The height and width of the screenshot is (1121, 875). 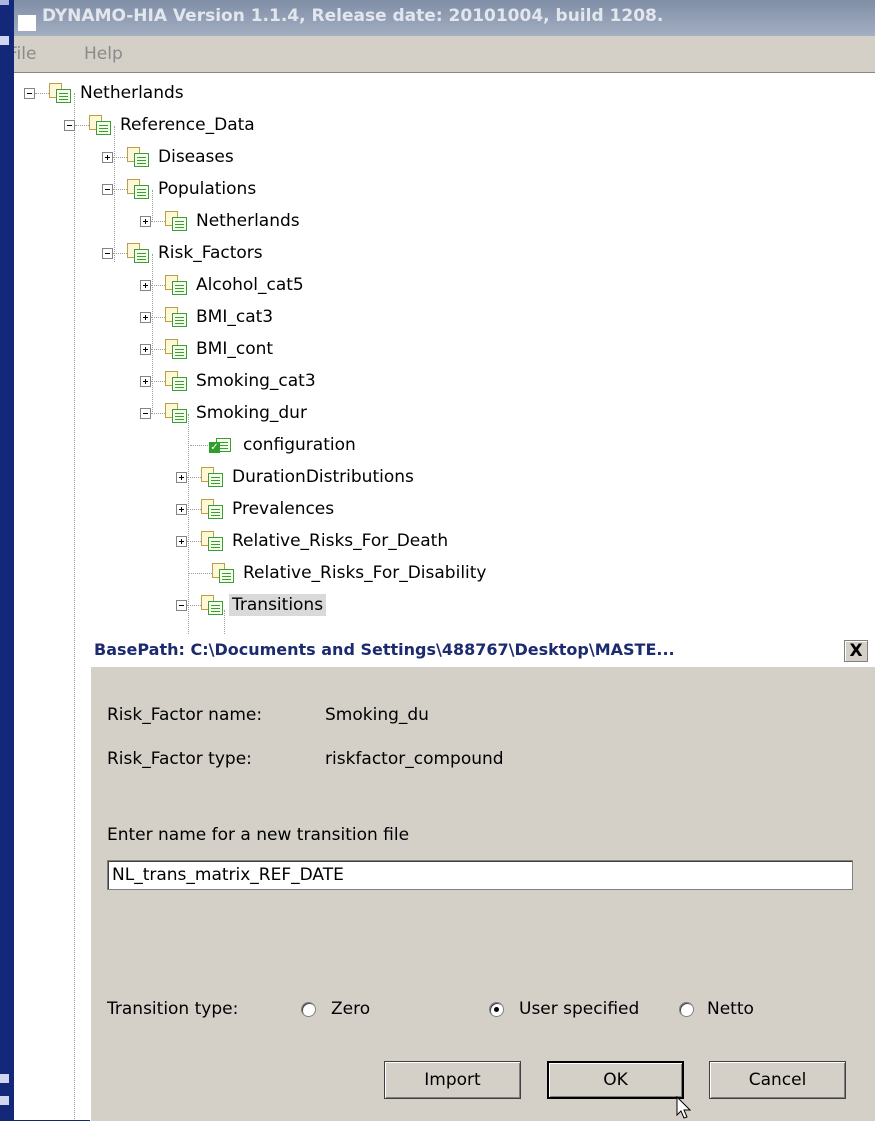 I want to click on tree-node-label: Reference_Data, so click(x=187, y=125).